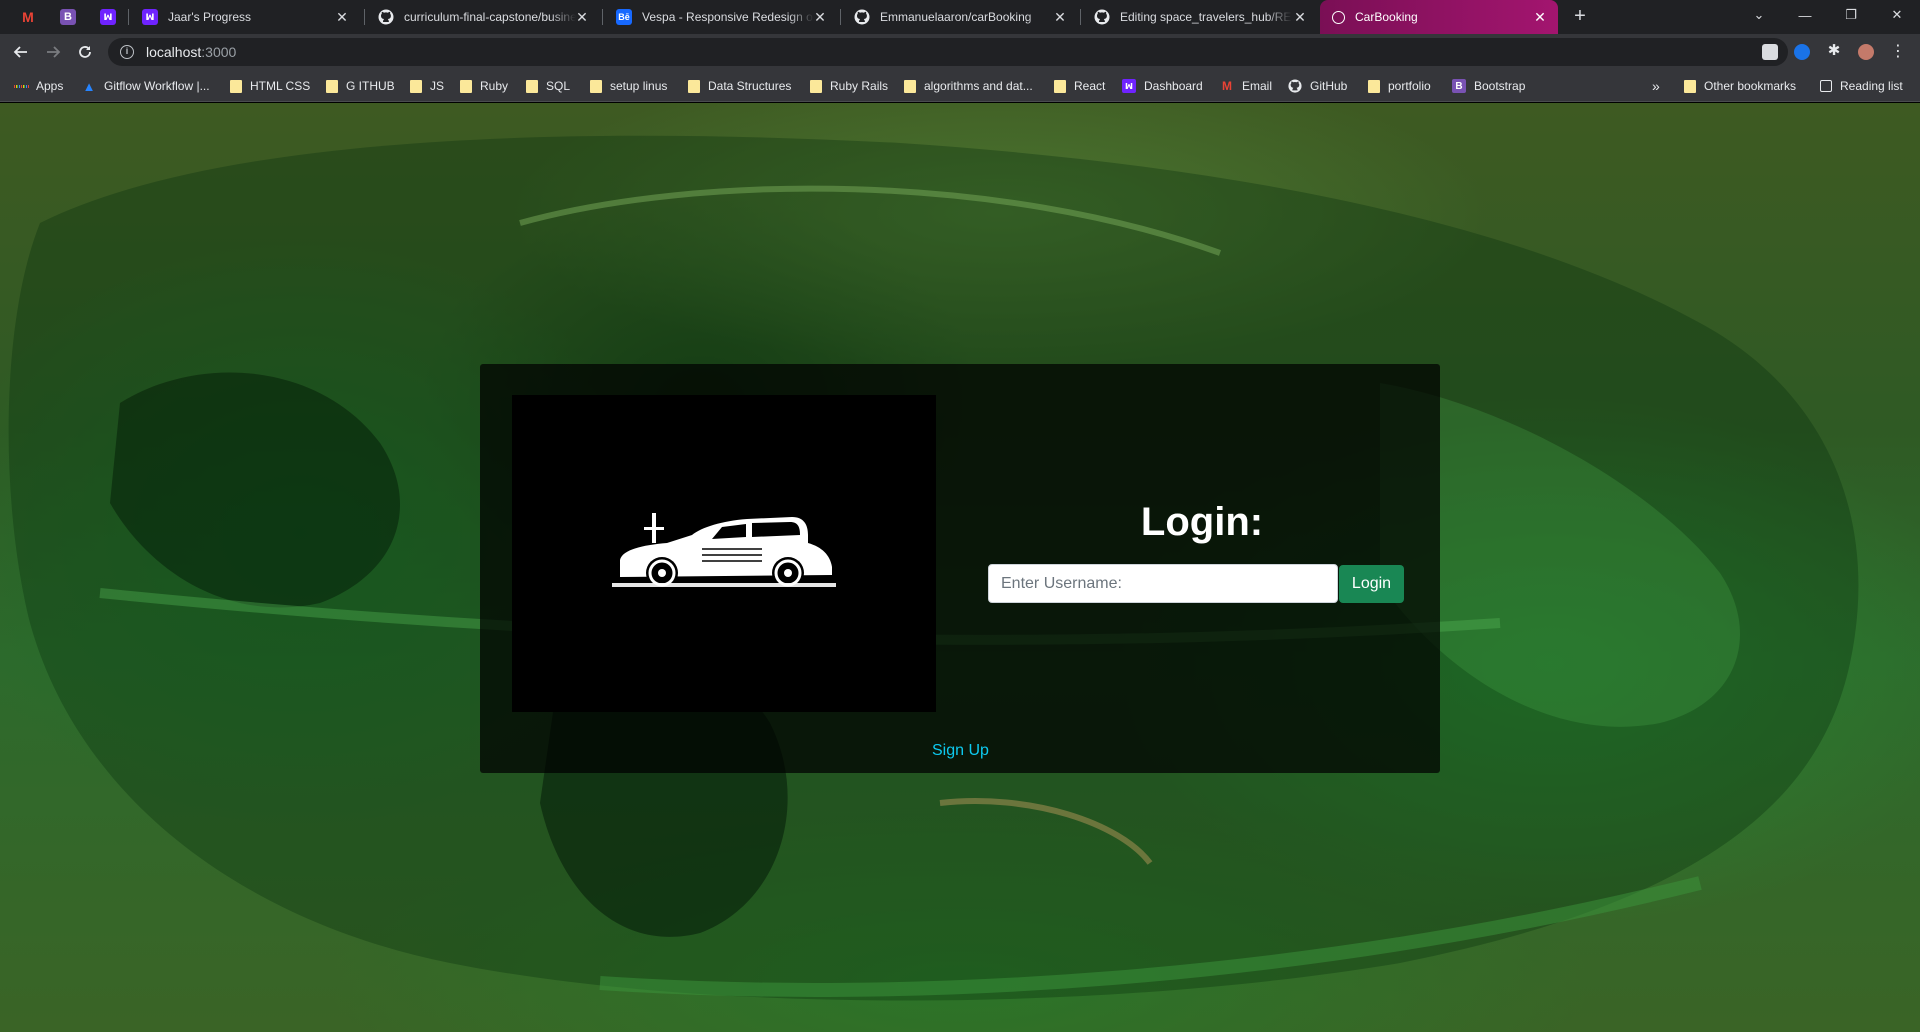 This screenshot has height=1032, width=1920. What do you see at coordinates (1866, 52) in the screenshot?
I see `avatar` at bounding box center [1866, 52].